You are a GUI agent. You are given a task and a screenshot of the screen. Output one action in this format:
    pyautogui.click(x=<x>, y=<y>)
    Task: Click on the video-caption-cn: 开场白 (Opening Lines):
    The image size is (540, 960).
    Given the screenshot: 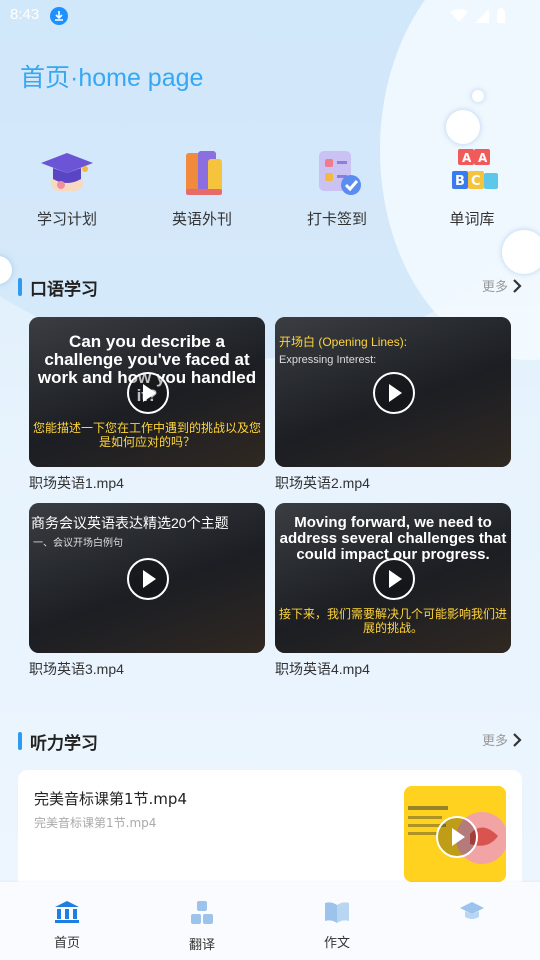 What is the action you would take?
    pyautogui.click(x=343, y=342)
    